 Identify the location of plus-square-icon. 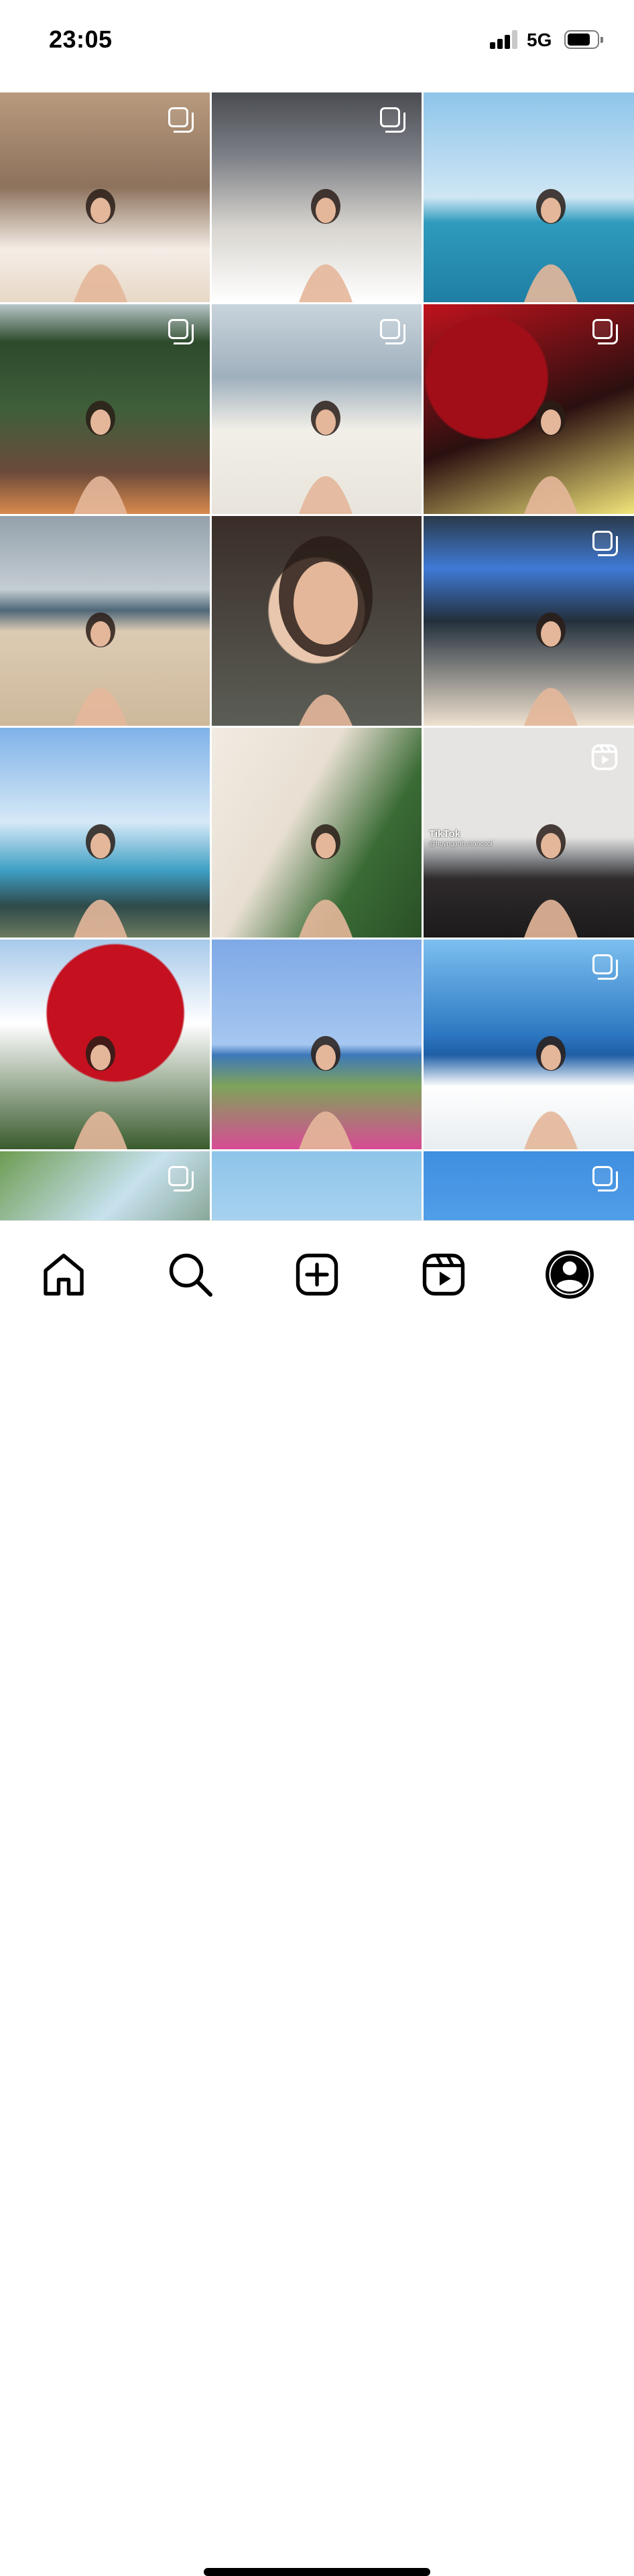
(317, 1274).